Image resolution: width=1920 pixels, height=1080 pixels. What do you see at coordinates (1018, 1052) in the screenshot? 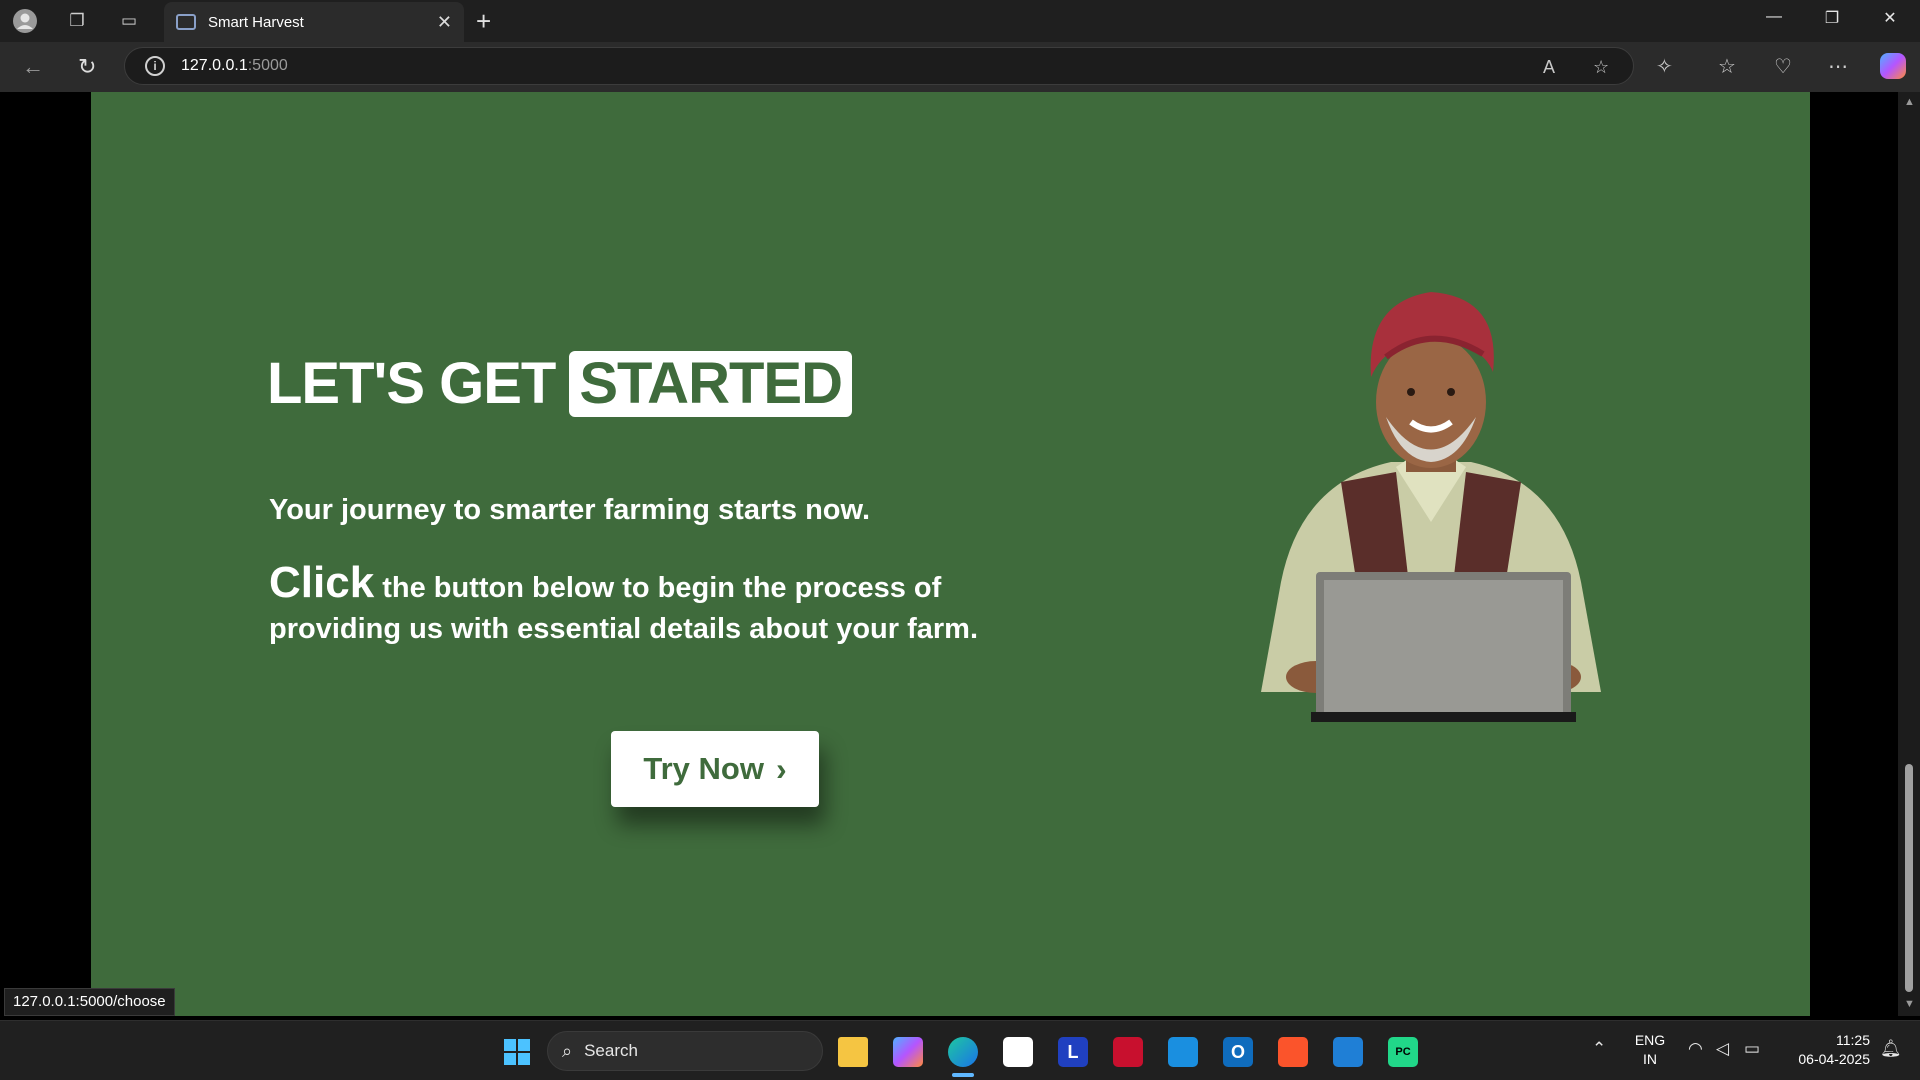
I see `microsoft-store-icon` at bounding box center [1018, 1052].